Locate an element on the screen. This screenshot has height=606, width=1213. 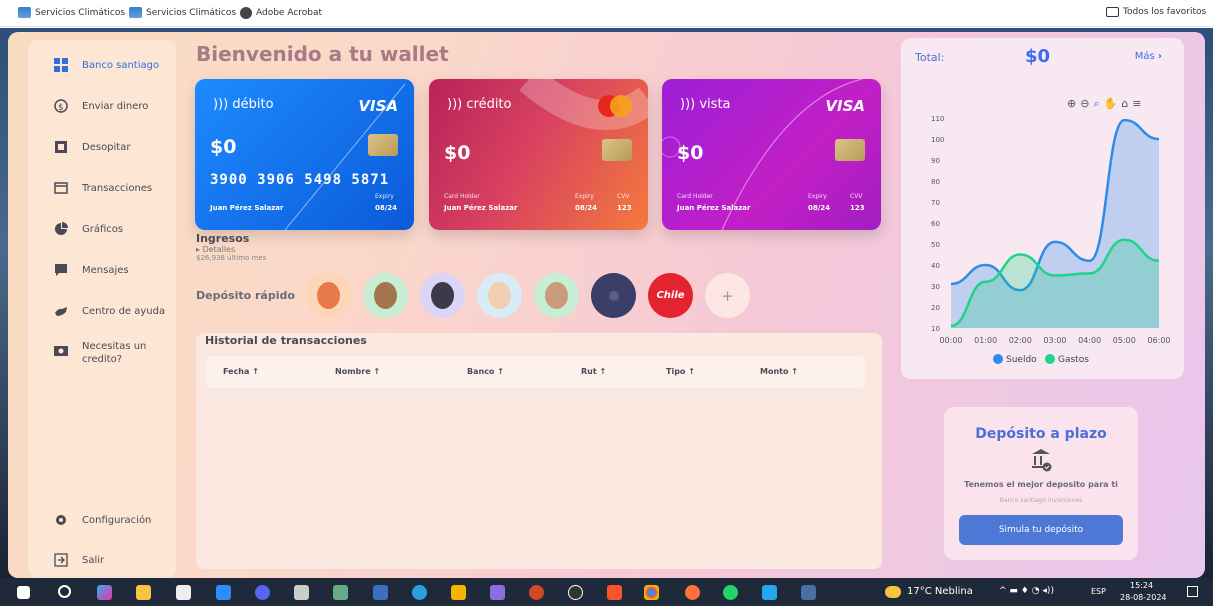
firefox-icon is located at coordinates (692, 592).